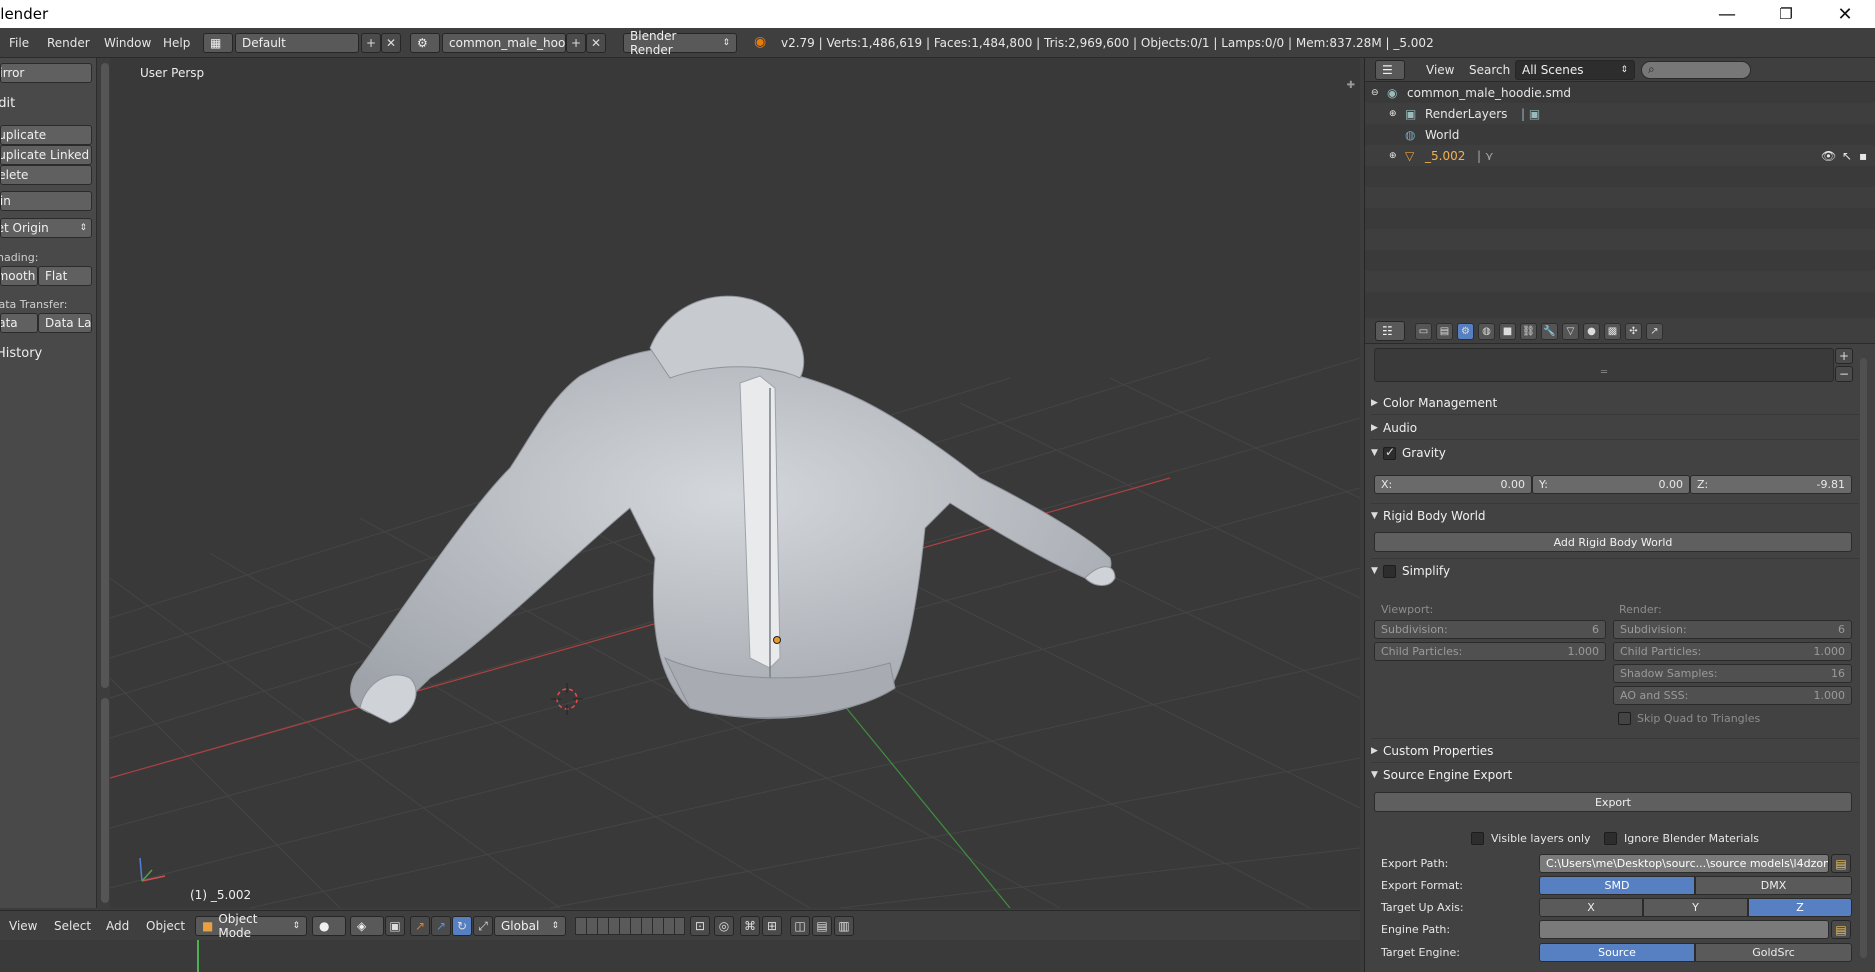 This screenshot has width=1875, height=972. I want to click on material-tab-icon: ●, so click(1591, 331).